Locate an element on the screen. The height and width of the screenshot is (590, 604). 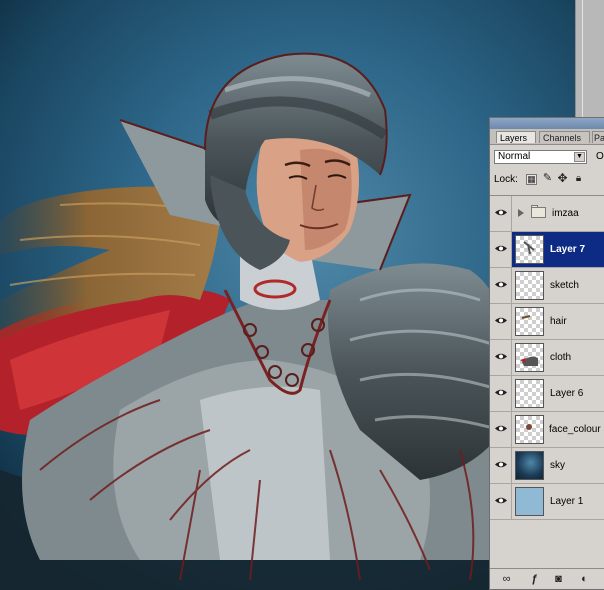
scrollbar-edge is located at coordinates (582, 59).